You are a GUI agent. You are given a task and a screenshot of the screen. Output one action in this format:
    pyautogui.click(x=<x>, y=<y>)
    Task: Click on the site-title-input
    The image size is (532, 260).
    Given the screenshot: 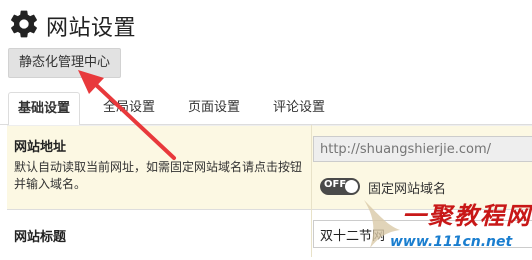 What is the action you would take?
    pyautogui.click(x=422, y=234)
    